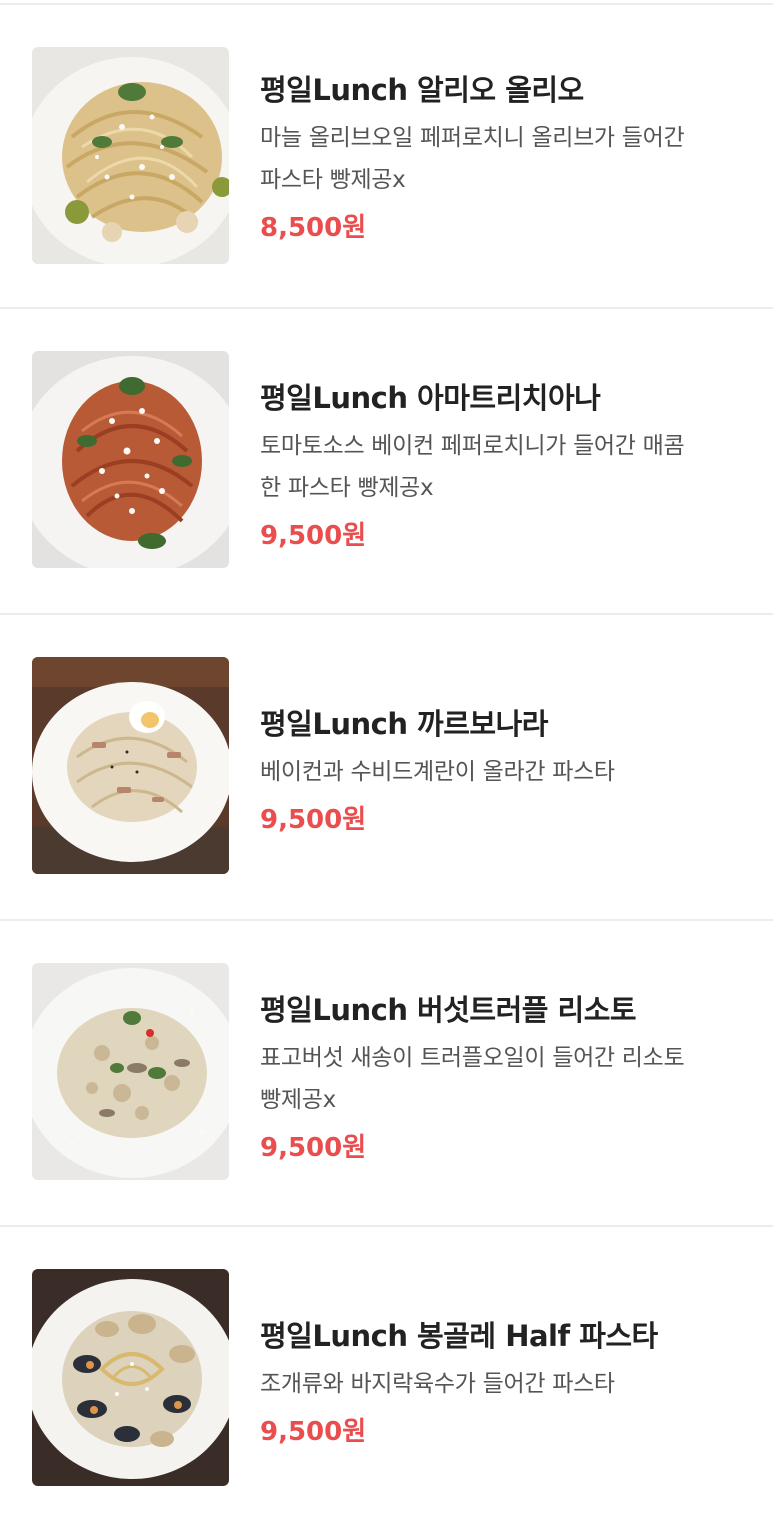 The height and width of the screenshot is (1516, 773). I want to click on menu-item-description-line: 파스타 빵제공x, so click(333, 180).